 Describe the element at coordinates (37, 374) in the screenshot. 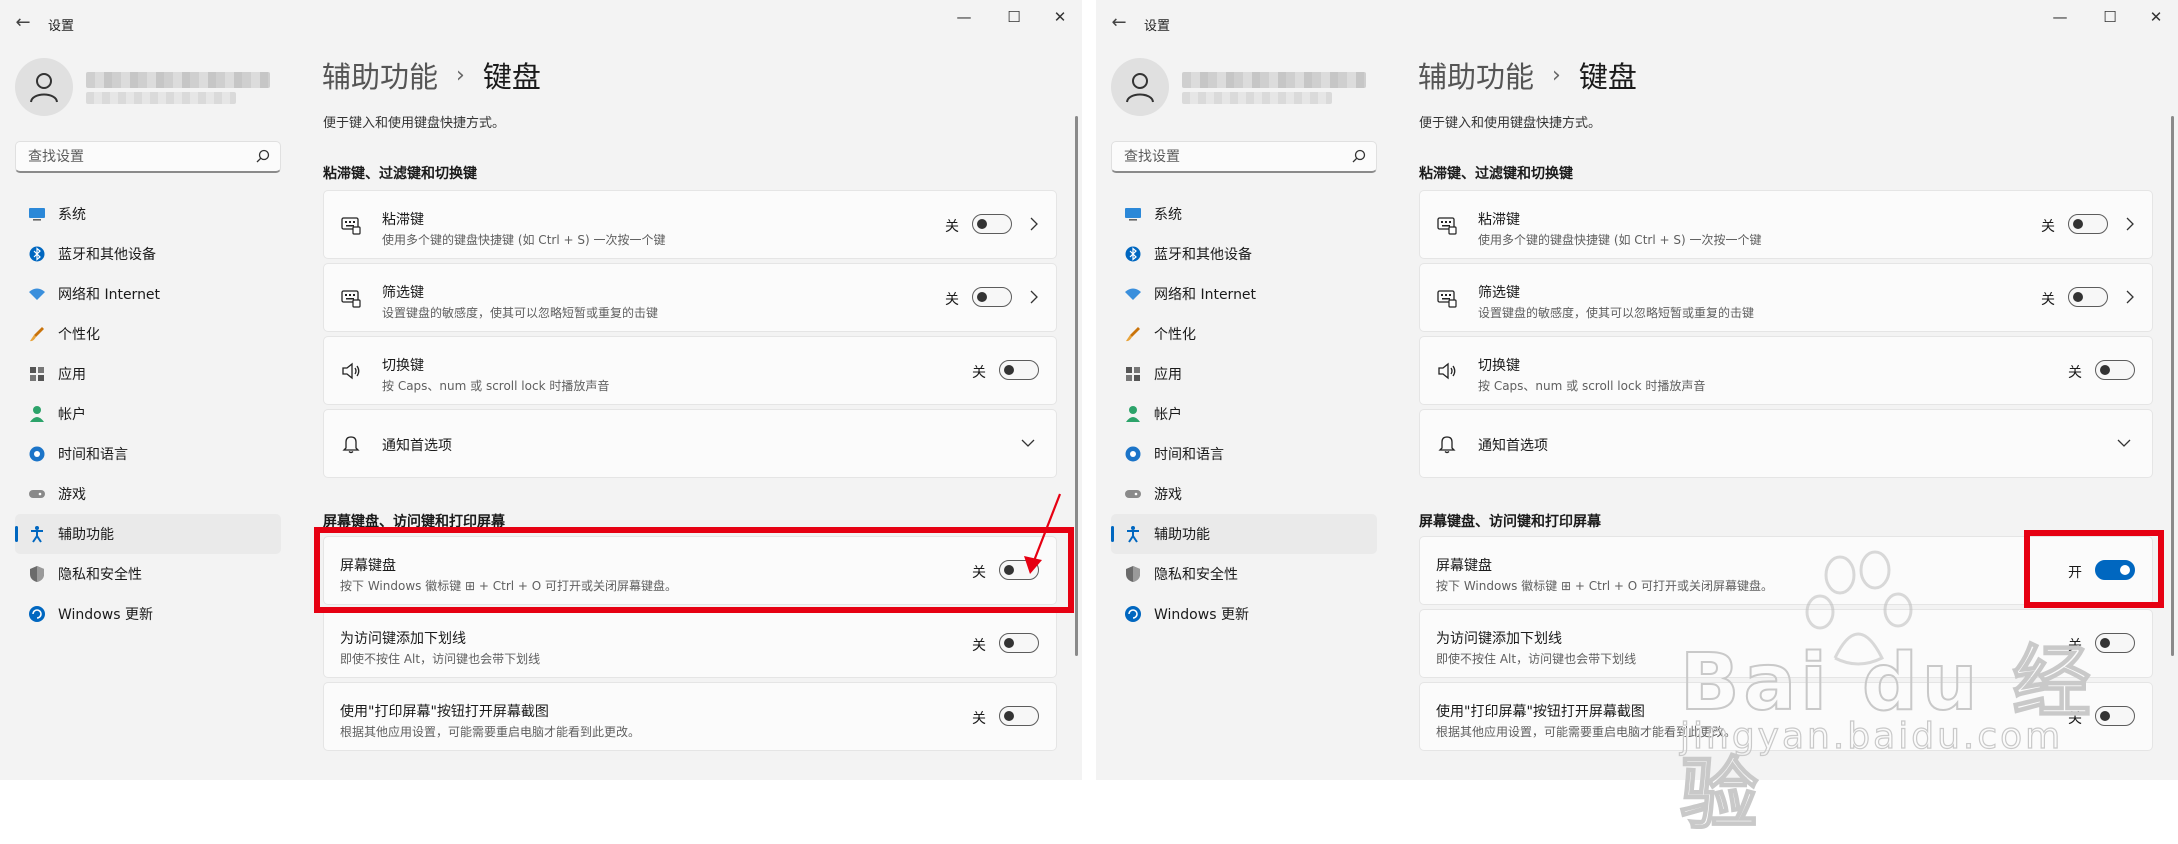

I see `apps-icon` at that location.